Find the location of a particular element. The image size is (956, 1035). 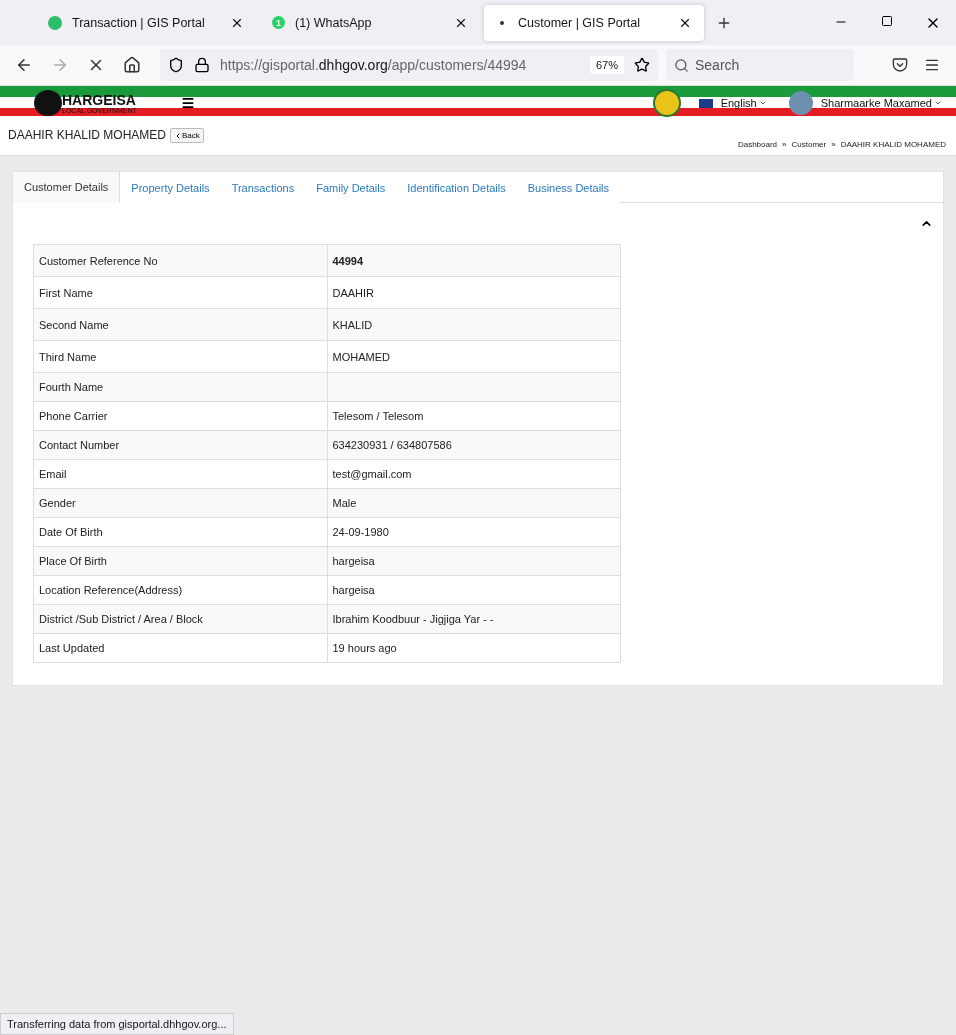

field-value: 24-09-1980 is located at coordinates (474, 532).